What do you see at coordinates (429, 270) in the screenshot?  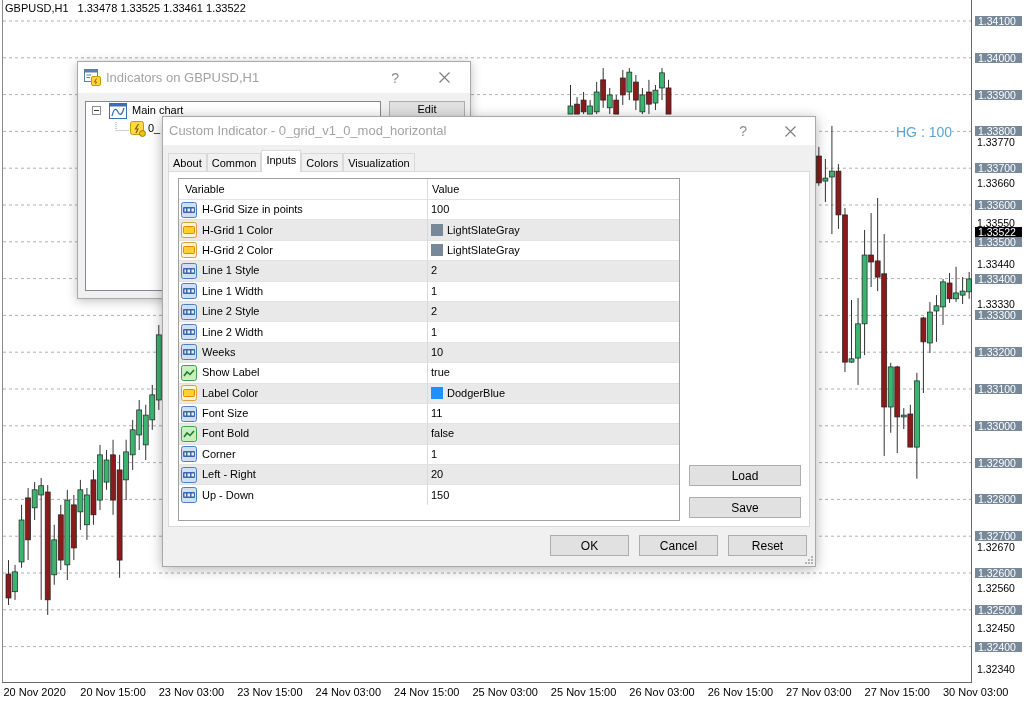 I see `table-row: Line 1 Style 2` at bounding box center [429, 270].